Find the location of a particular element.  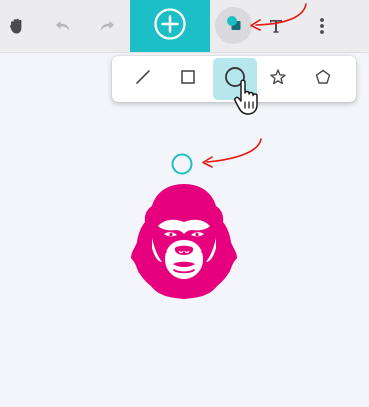

pan-tool-button is located at coordinates (17, 26).